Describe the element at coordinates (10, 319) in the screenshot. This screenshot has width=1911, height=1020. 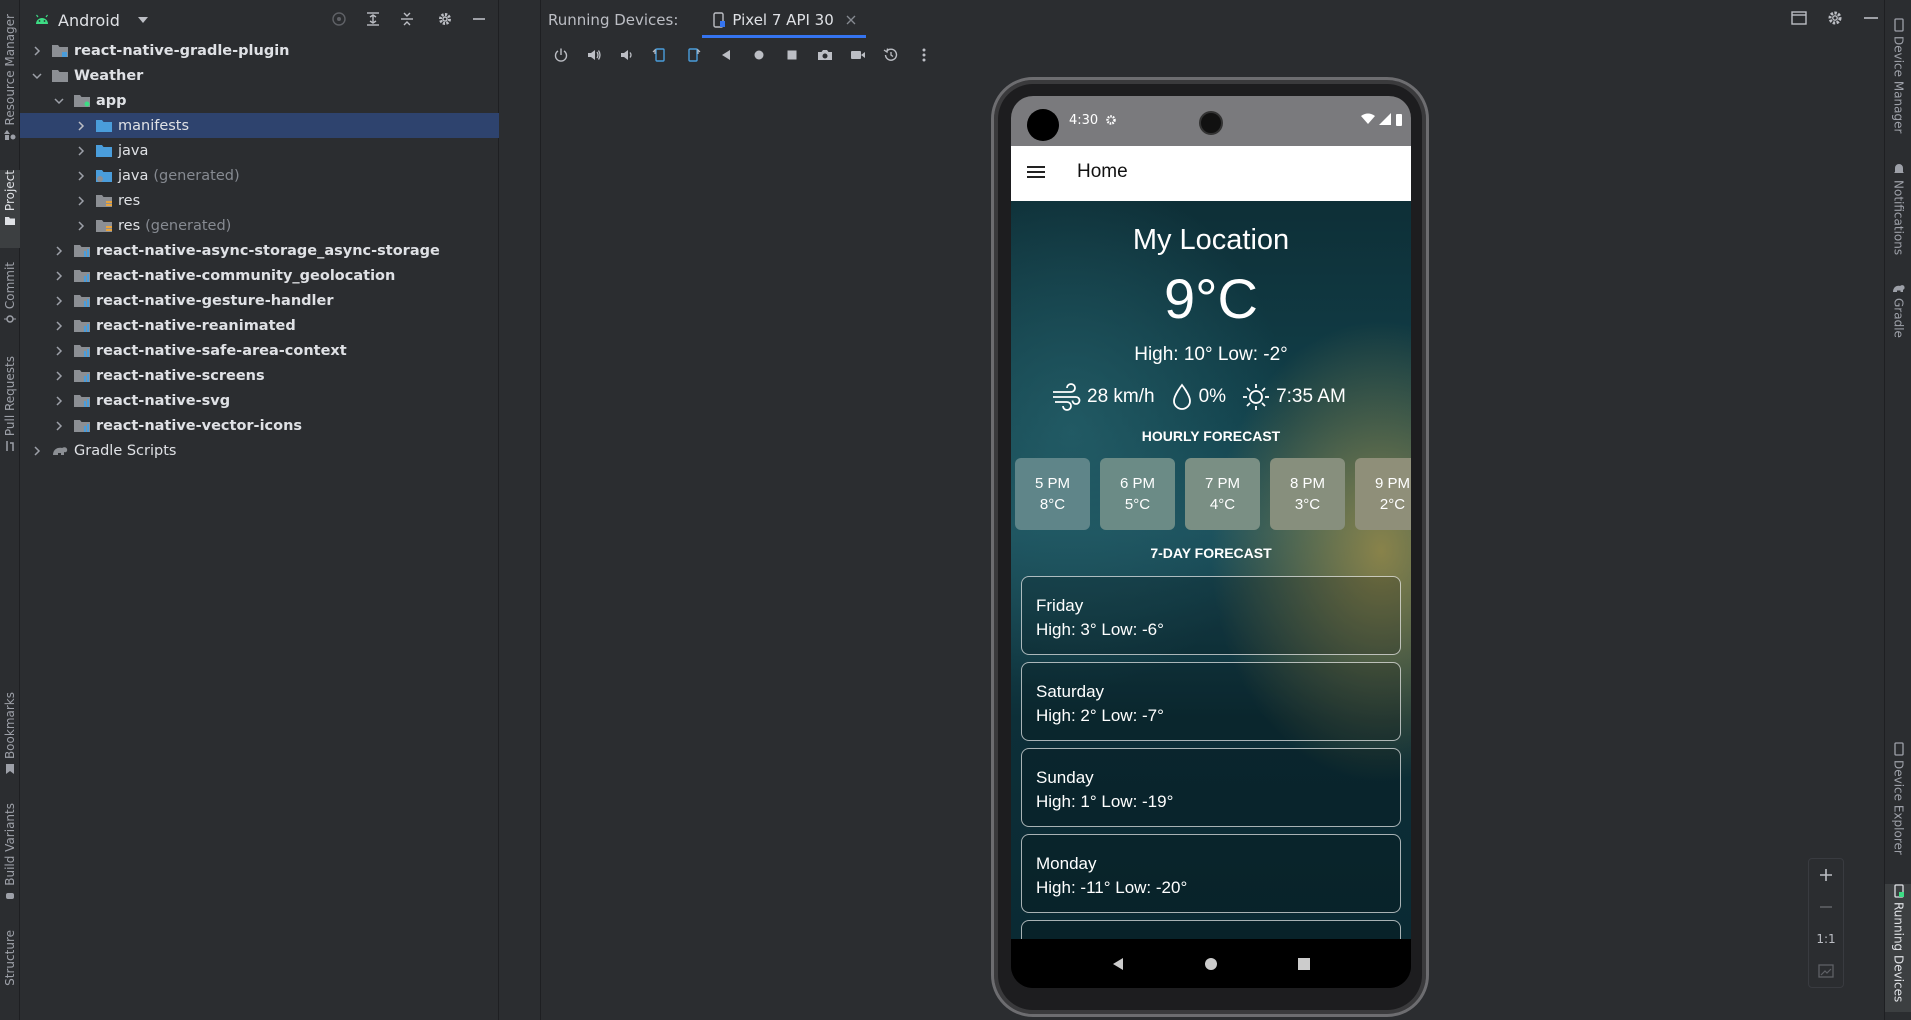
I see `commit-icon` at that location.